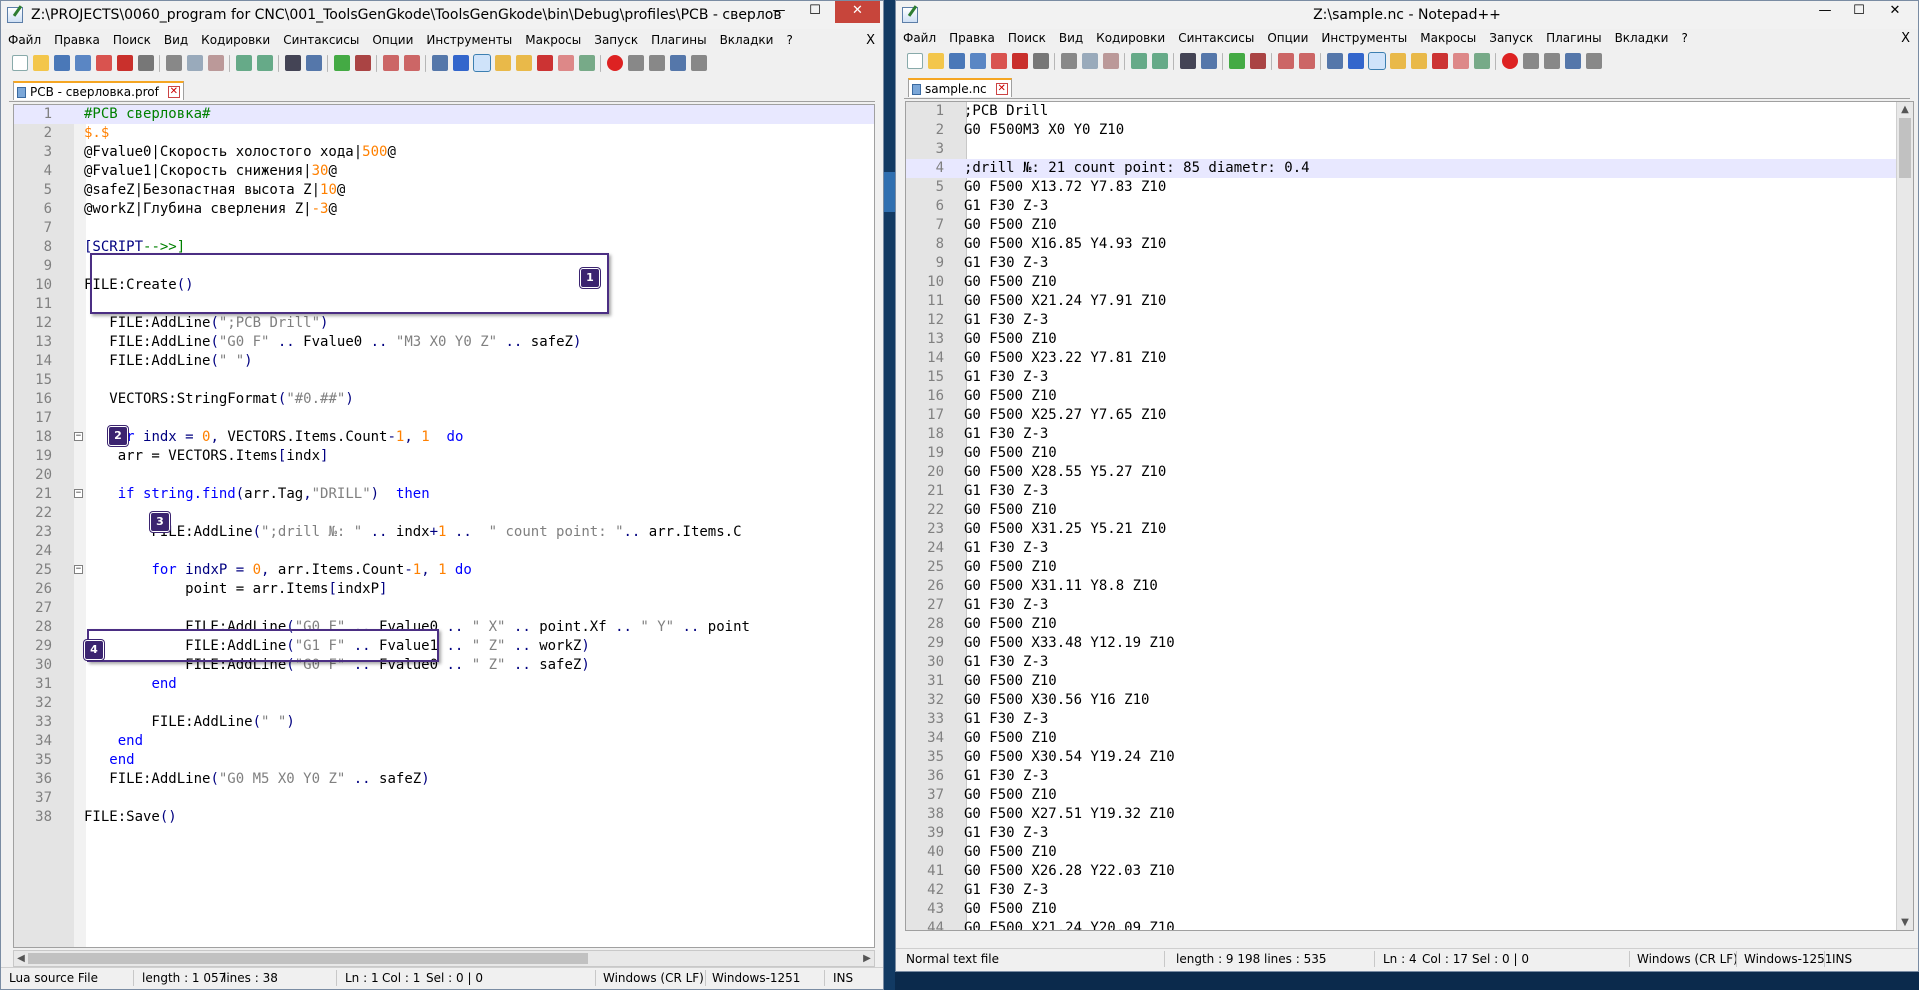 The width and height of the screenshot is (1919, 990). I want to click on redo-icon, so click(1160, 61).